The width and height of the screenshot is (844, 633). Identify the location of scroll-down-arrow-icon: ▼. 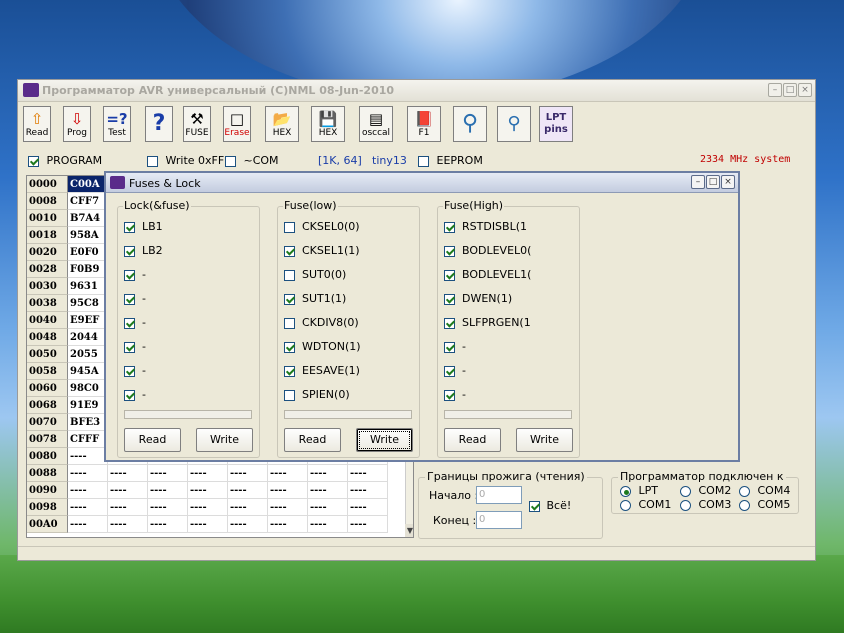
(409, 530).